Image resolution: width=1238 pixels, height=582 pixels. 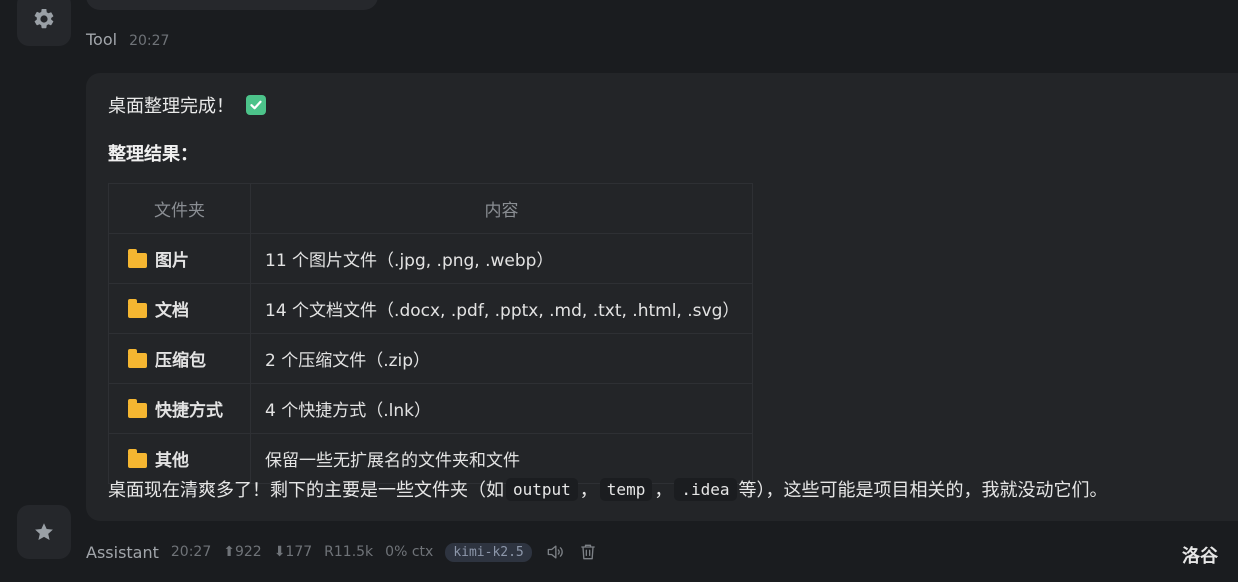 I want to click on table-row: 图片 11 个图片文件（.jpg, .png, .webp）, so click(x=430, y=258).